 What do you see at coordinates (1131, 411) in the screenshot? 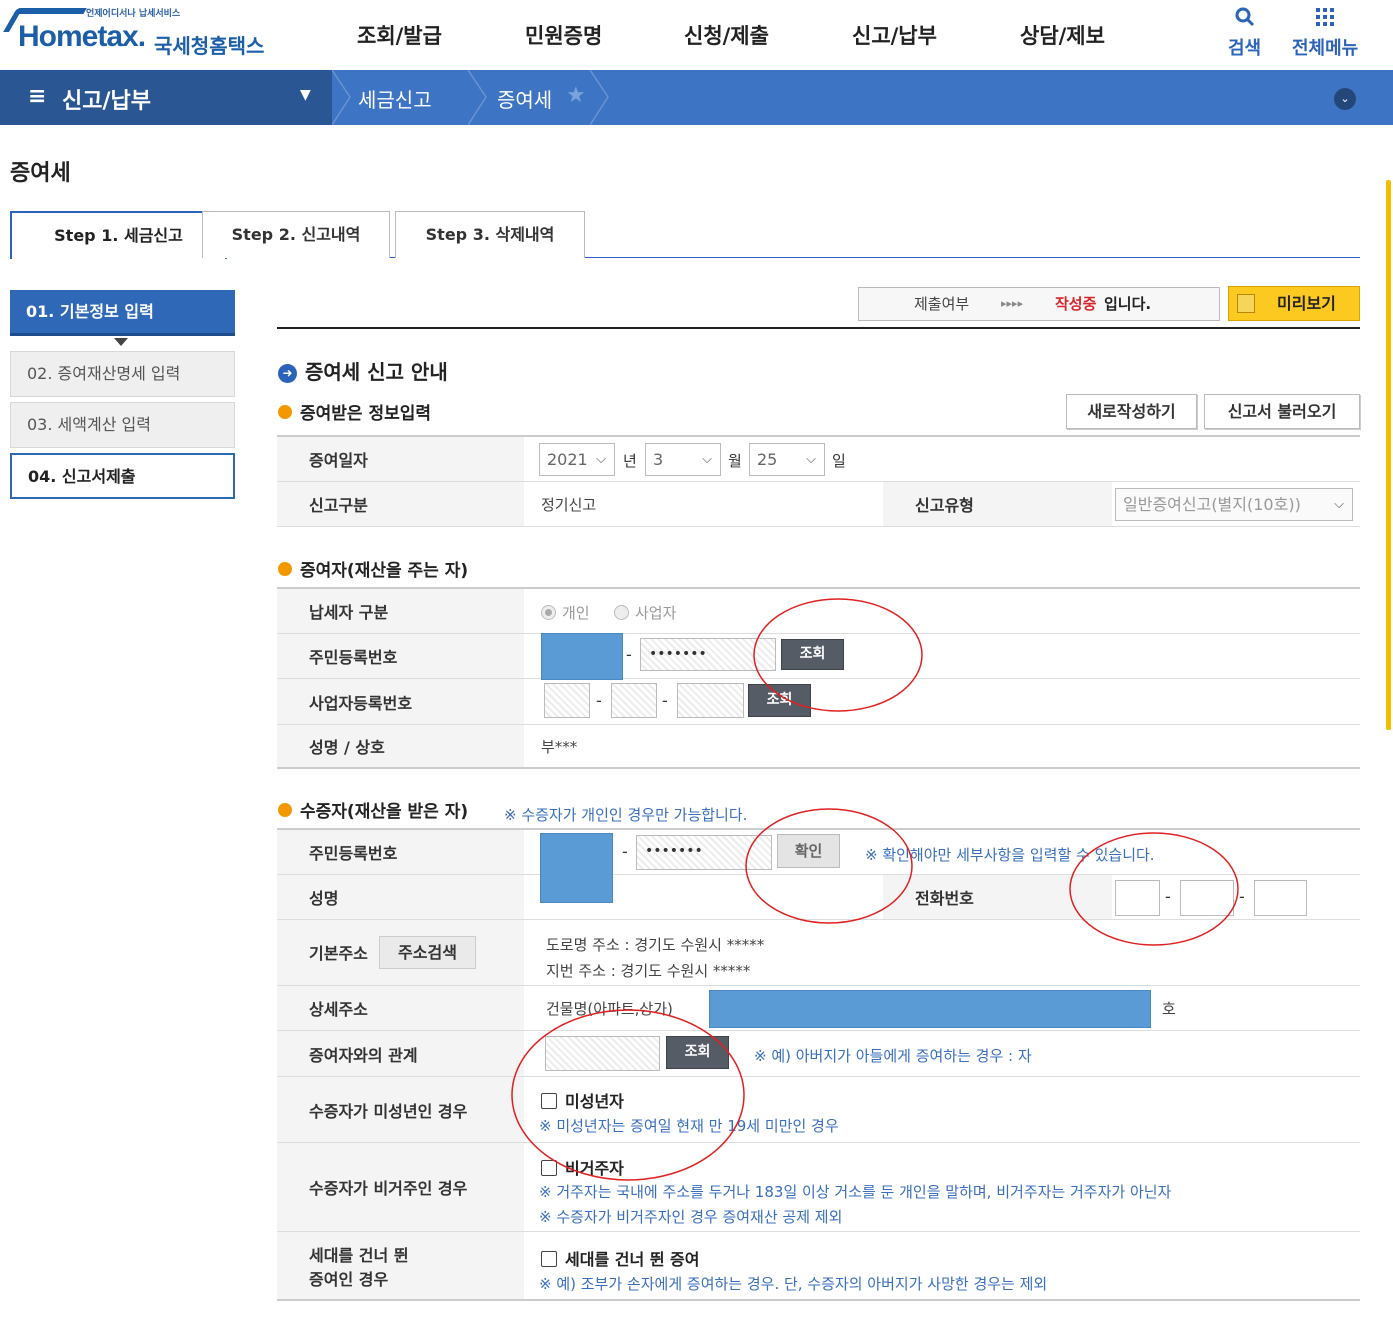
I see `new-report-button: 새로작성하기` at bounding box center [1131, 411].